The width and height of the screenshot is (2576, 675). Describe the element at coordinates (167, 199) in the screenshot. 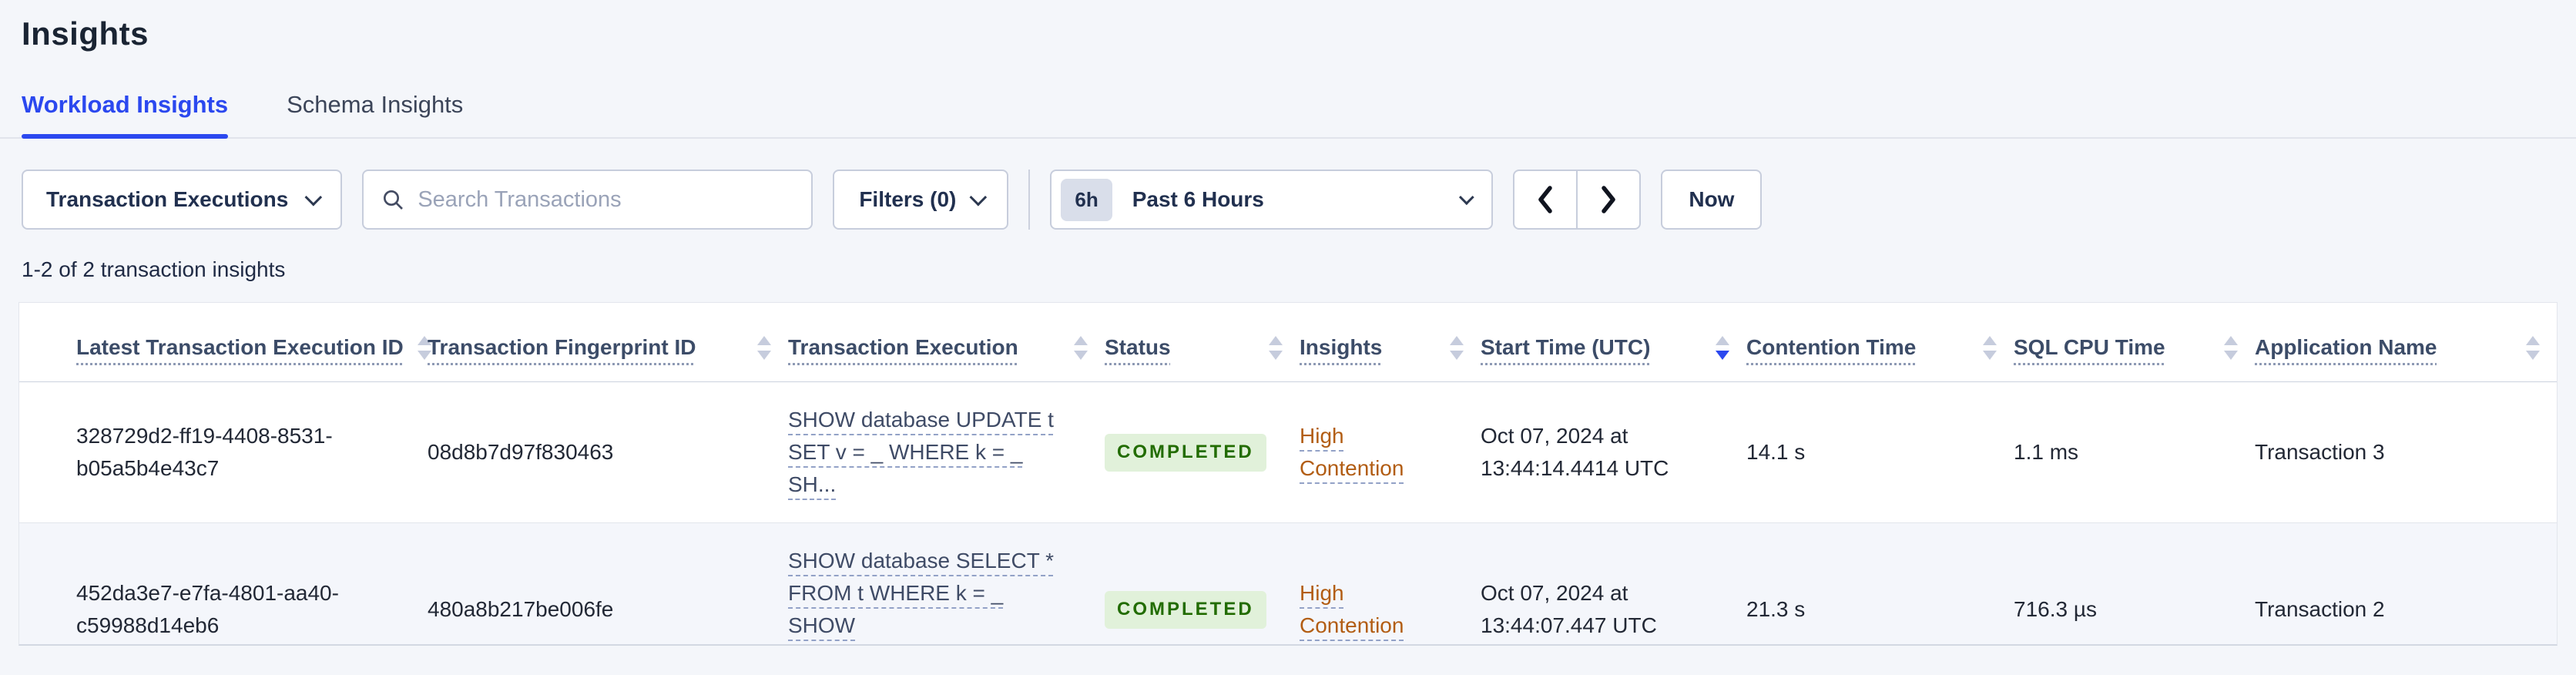

I see `execution-type-label: Transaction Executions` at that location.